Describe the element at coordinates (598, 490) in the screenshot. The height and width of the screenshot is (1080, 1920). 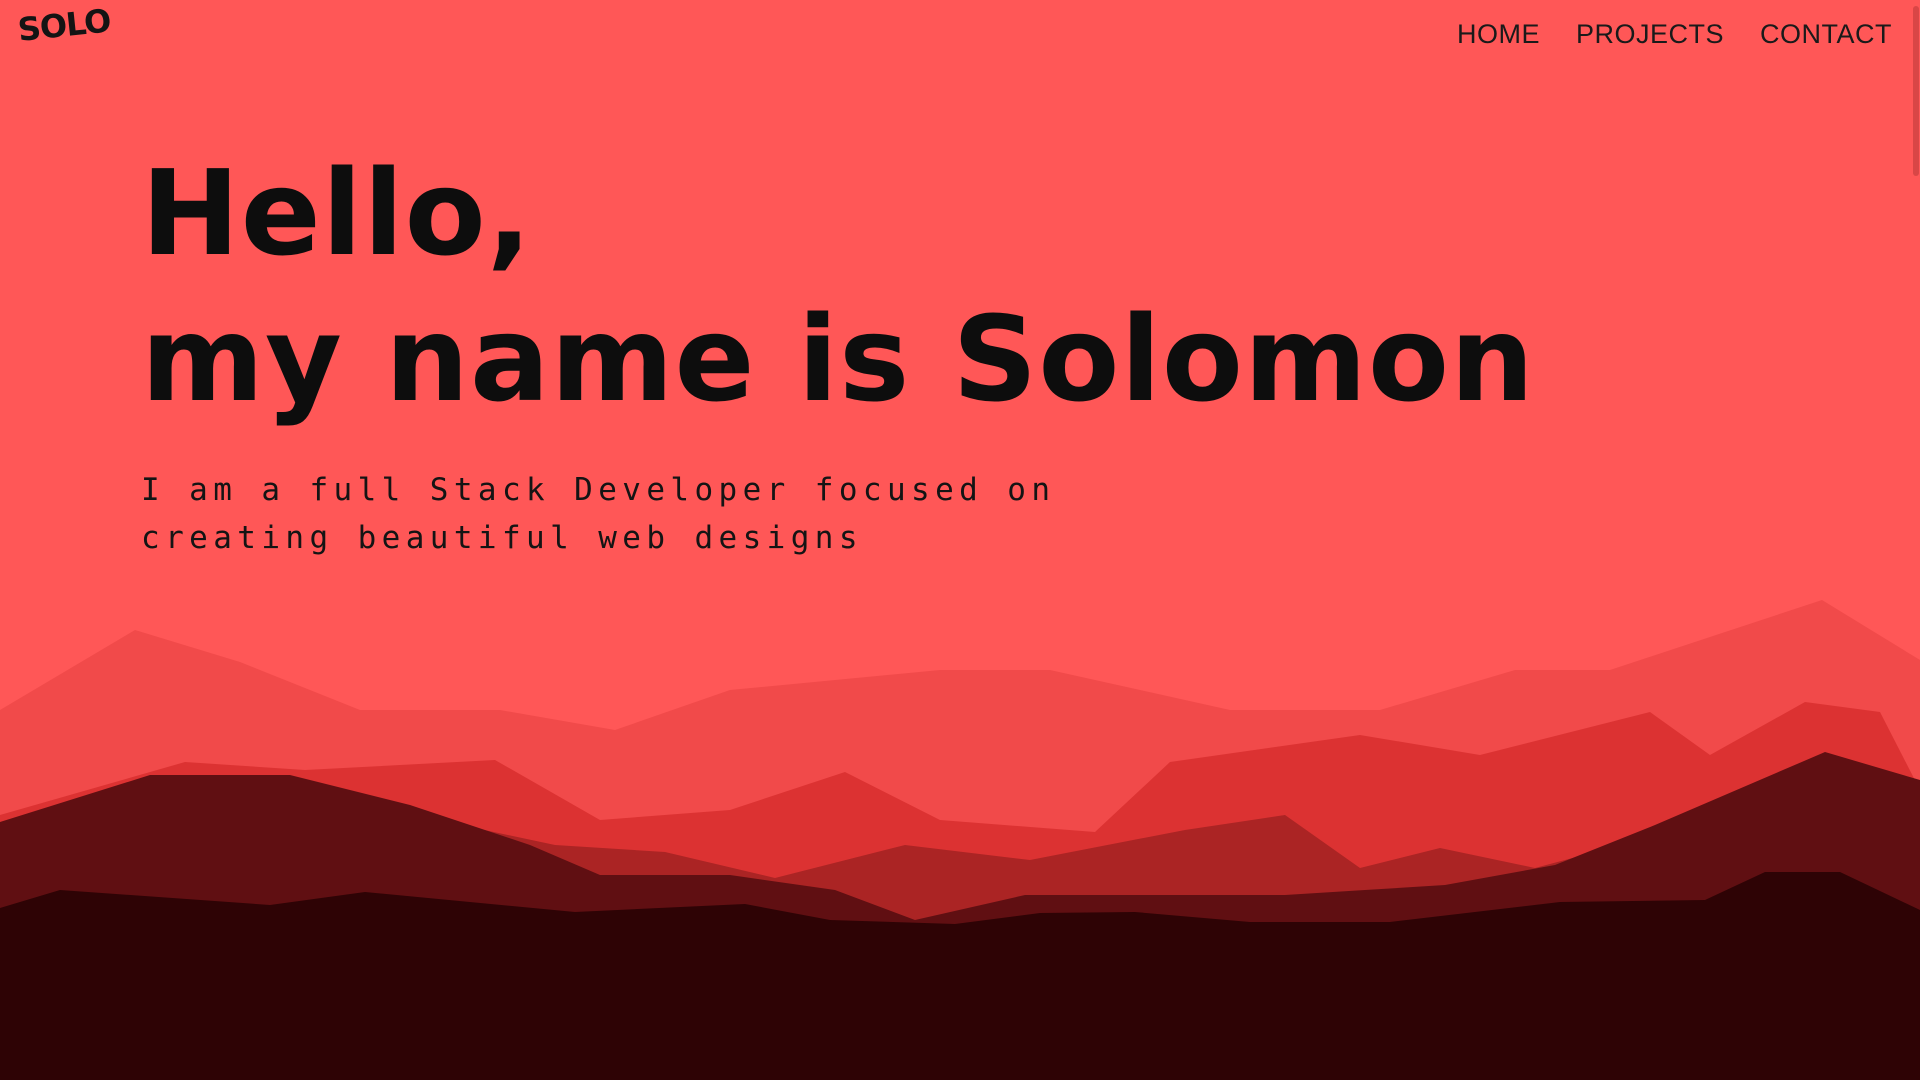
I see `hero-subtitle-line-1: I am a full Stack Developer focused on` at that location.